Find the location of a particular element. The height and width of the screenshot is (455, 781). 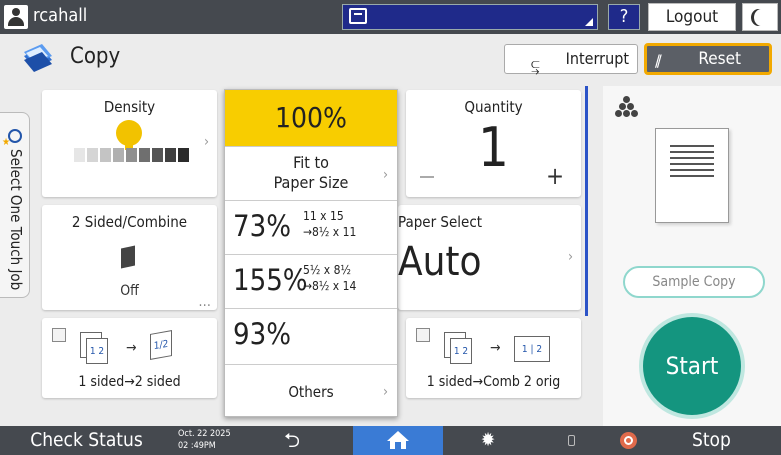

moon-icon is located at coordinates (761, 17).